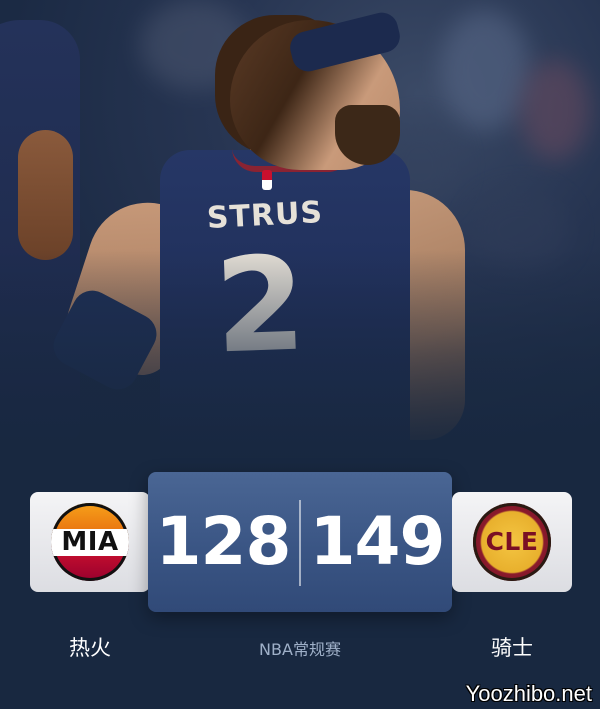 This screenshot has width=600, height=709. What do you see at coordinates (512, 647) in the screenshot?
I see `away-team-name: 骑士` at bounding box center [512, 647].